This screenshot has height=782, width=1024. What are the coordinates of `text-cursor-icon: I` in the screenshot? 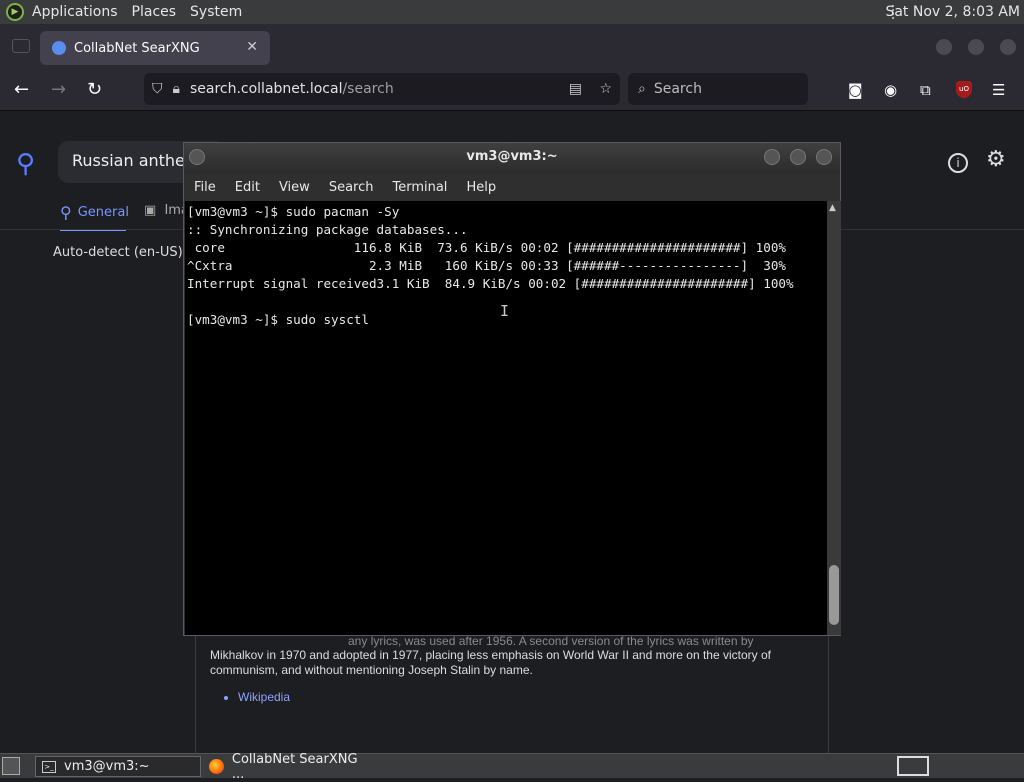 It's located at (505, 311).